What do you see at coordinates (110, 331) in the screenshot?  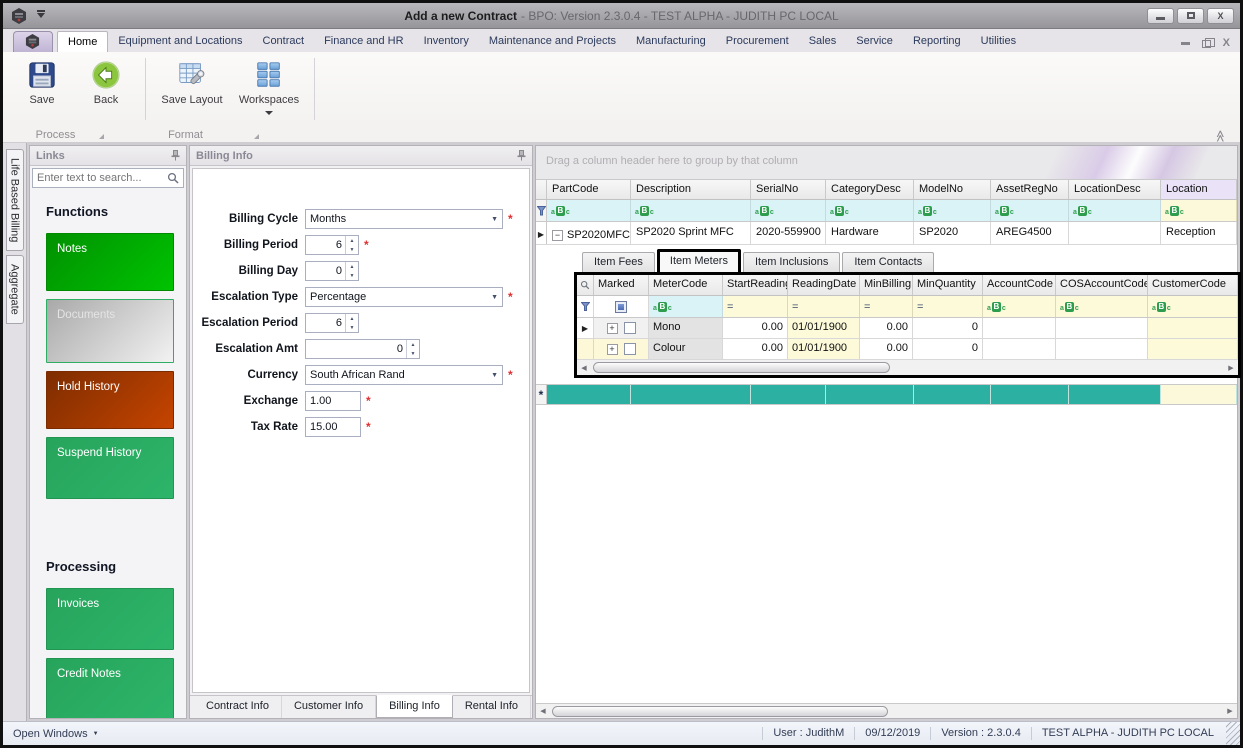 I see `documents-button: Documents` at bounding box center [110, 331].